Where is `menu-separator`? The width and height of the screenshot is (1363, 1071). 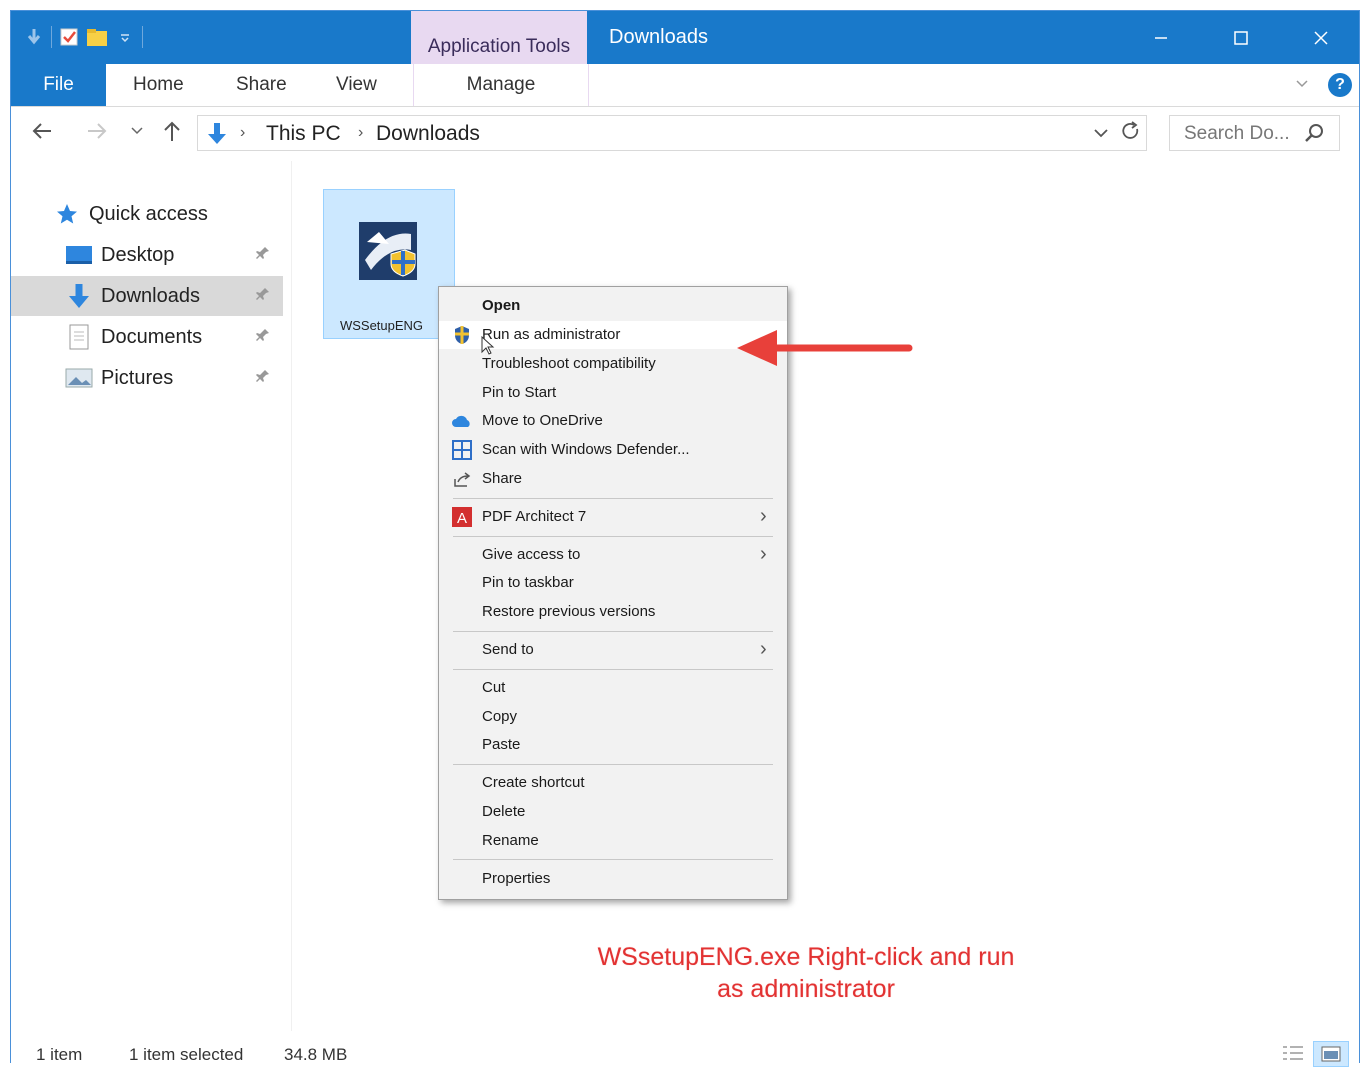
menu-separator is located at coordinates (613, 498).